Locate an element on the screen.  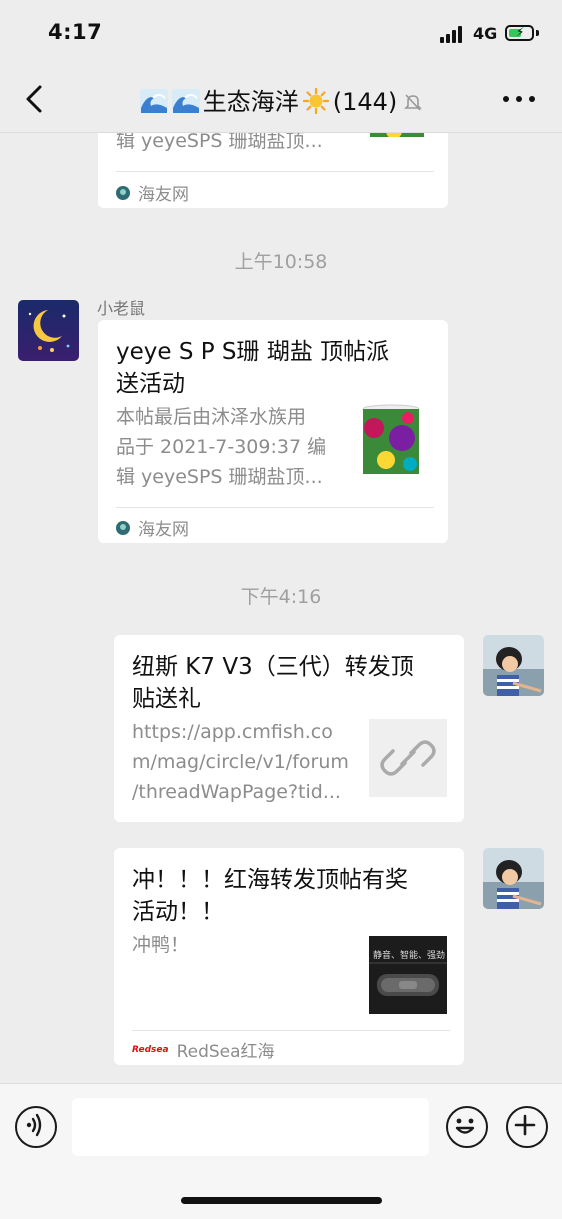
more-icon is located at coordinates (519, 100).